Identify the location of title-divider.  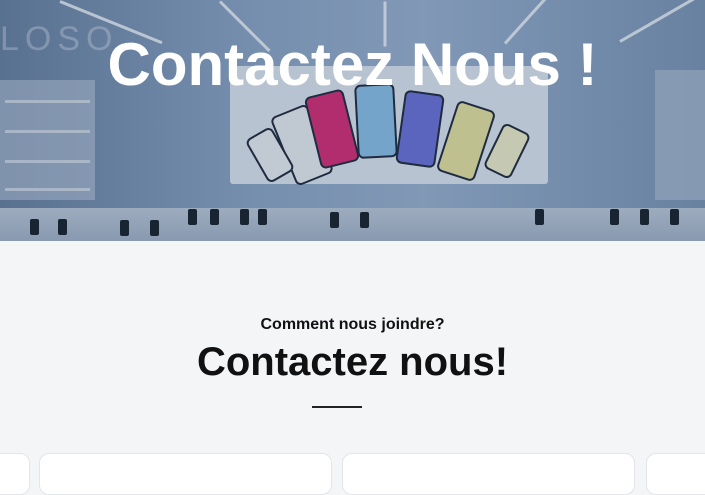
(337, 407).